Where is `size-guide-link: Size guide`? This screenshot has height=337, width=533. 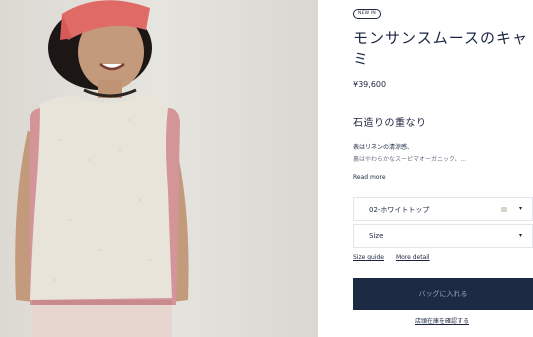
size-guide-link: Size guide is located at coordinates (368, 257).